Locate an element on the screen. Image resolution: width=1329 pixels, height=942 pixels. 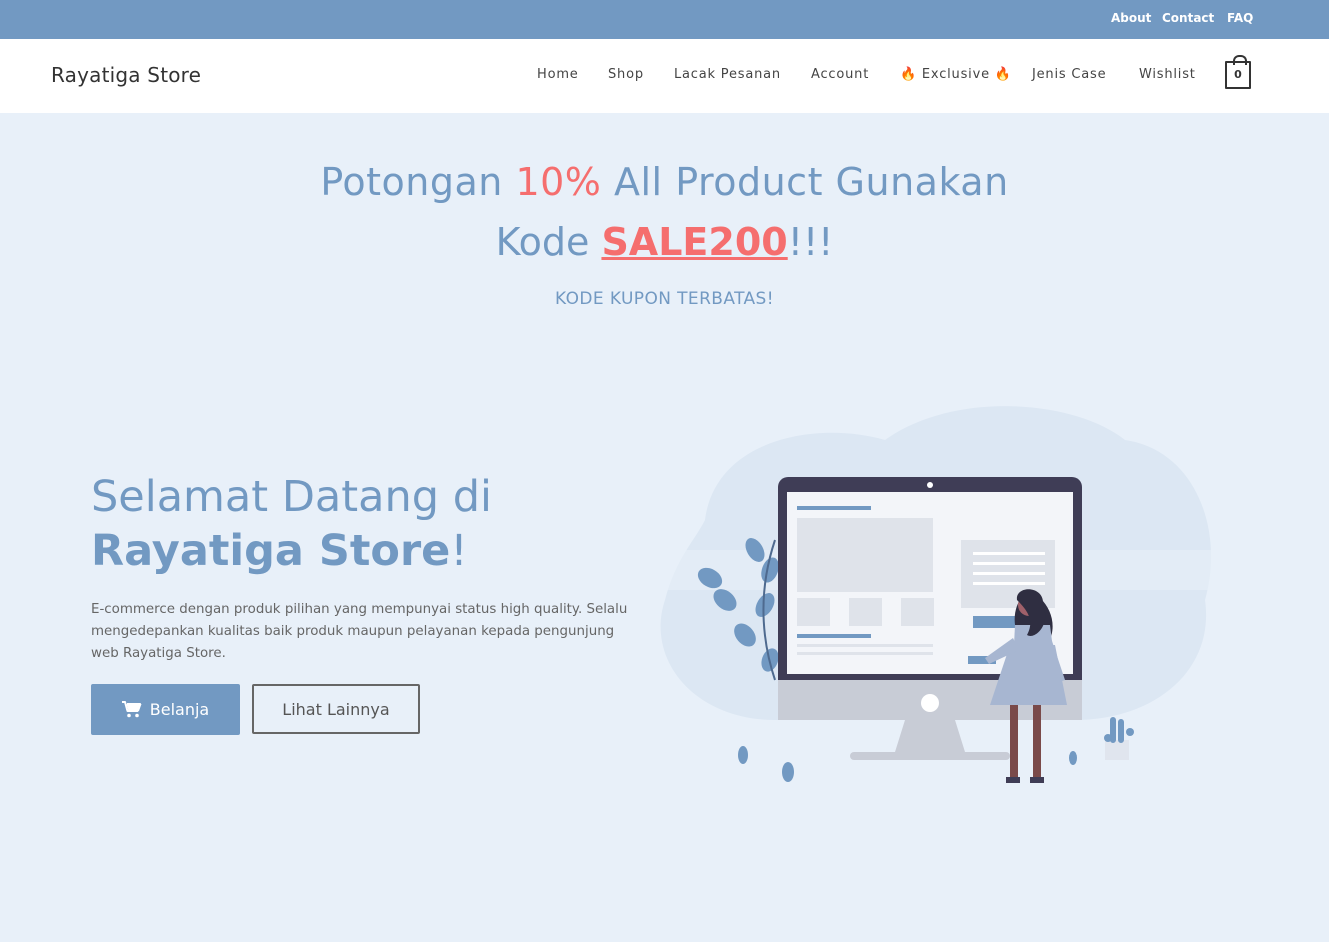
nav-shop: Shop is located at coordinates (626, 74).